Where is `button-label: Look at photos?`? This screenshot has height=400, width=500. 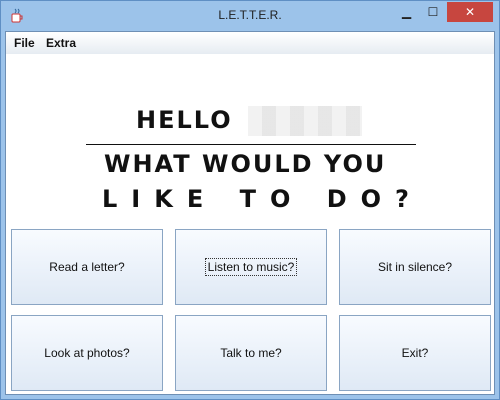 button-label: Look at photos? is located at coordinates (87, 353).